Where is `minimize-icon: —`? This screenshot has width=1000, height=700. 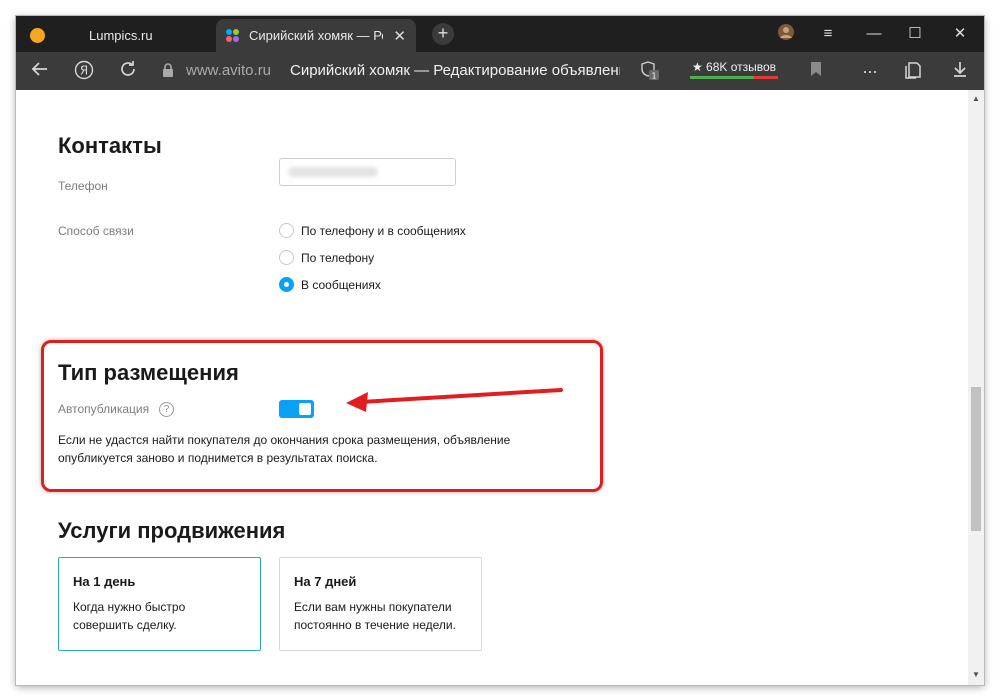 minimize-icon: — is located at coordinates (874, 34).